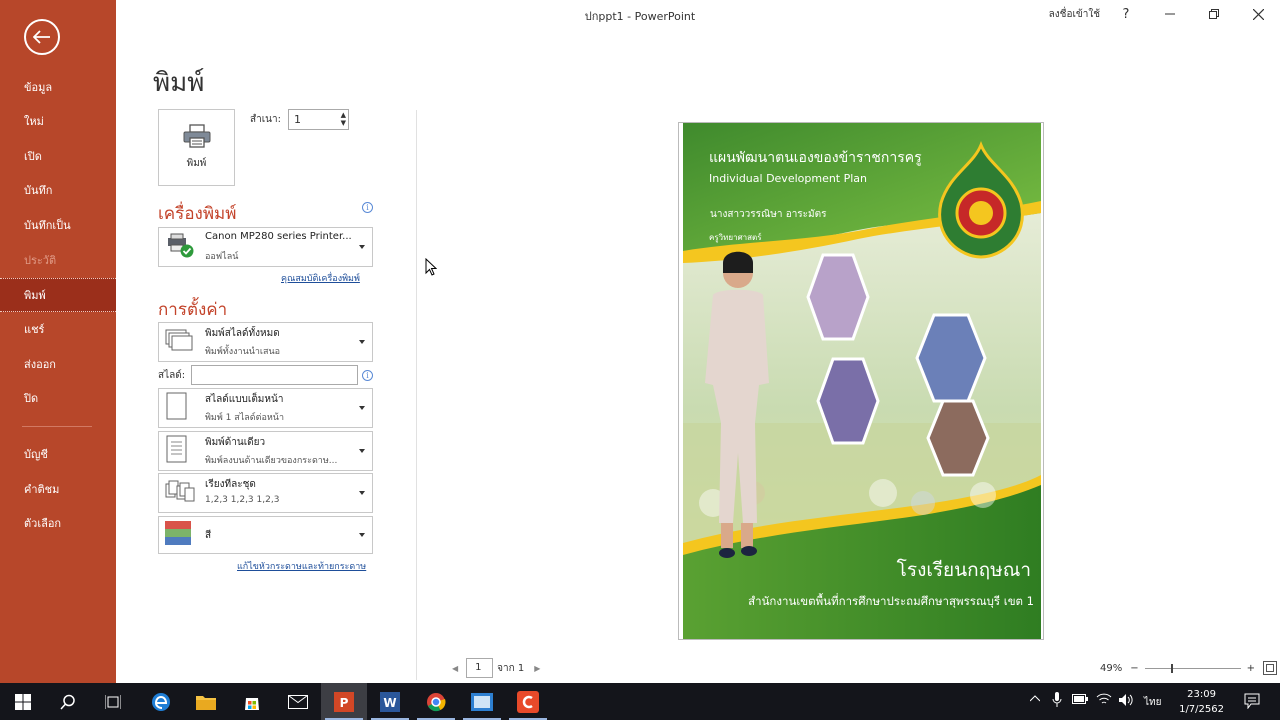 The width and height of the screenshot is (1280, 720). Describe the element at coordinates (298, 701) in the screenshot. I see `mail-app` at that location.